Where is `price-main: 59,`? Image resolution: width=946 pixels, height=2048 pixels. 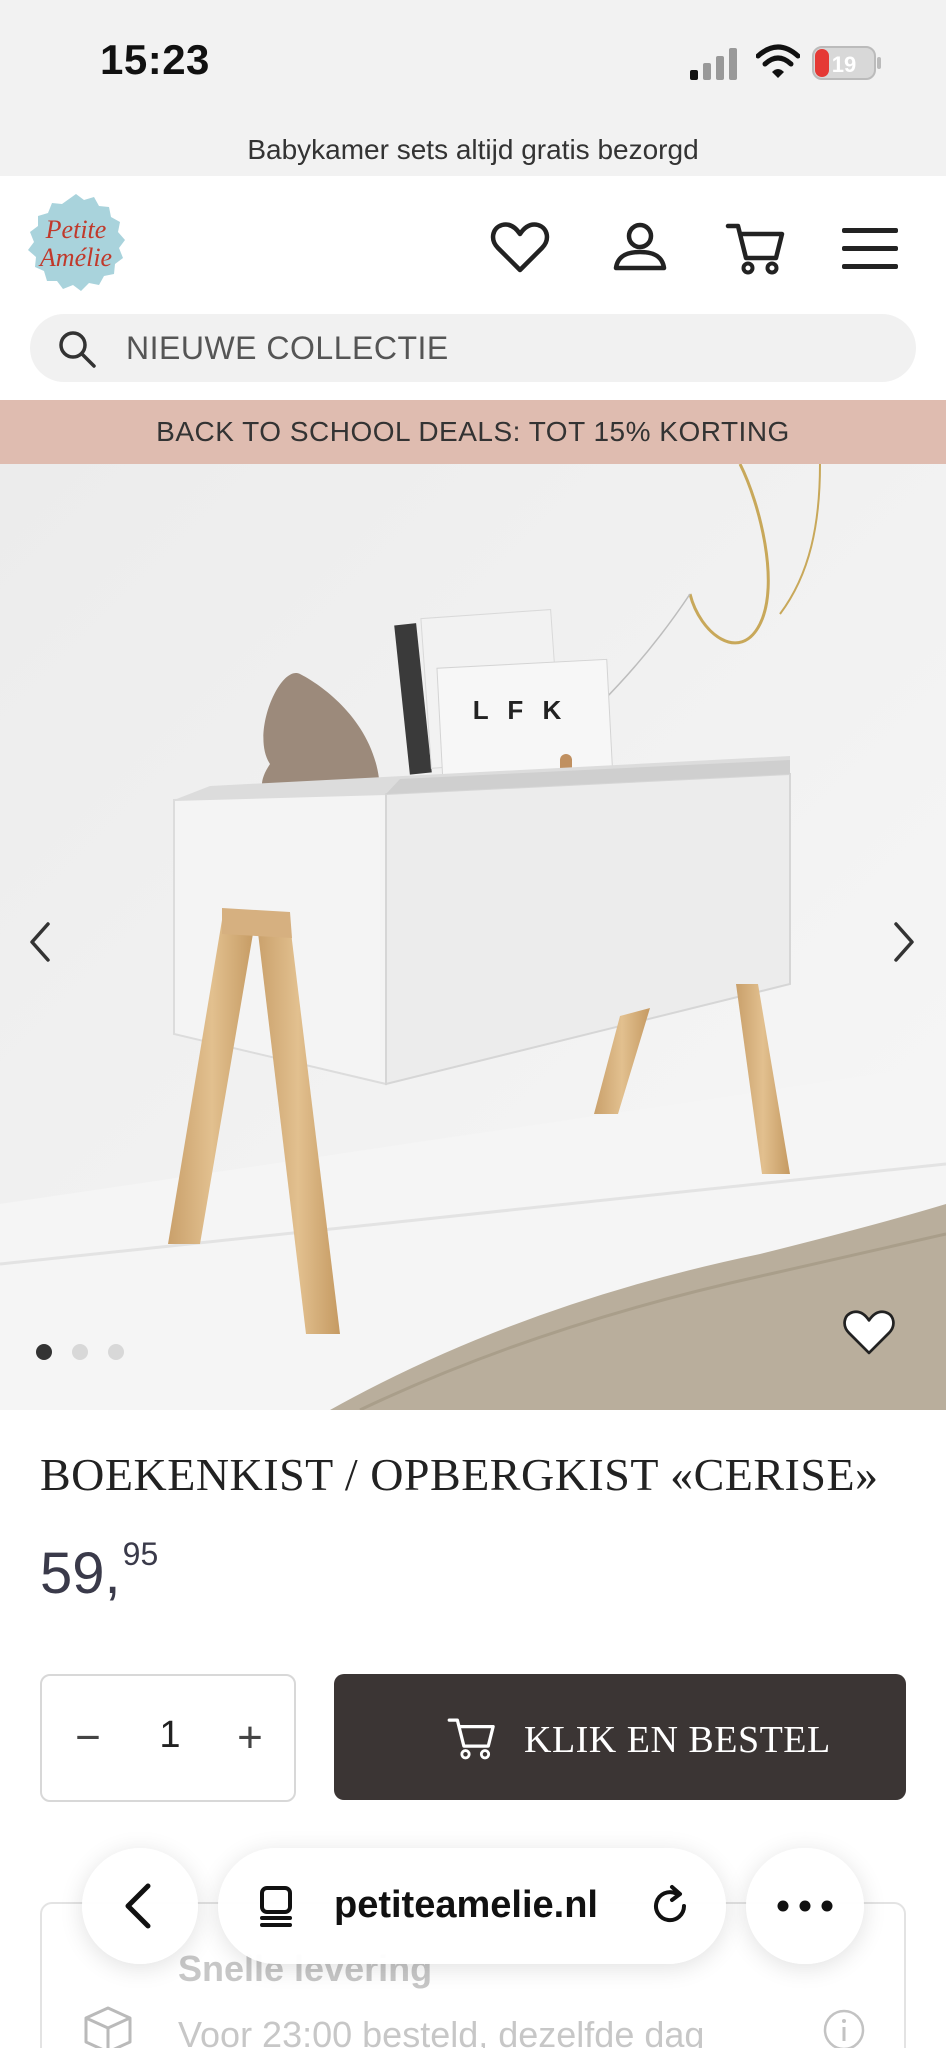 price-main: 59, is located at coordinates (80, 1573).